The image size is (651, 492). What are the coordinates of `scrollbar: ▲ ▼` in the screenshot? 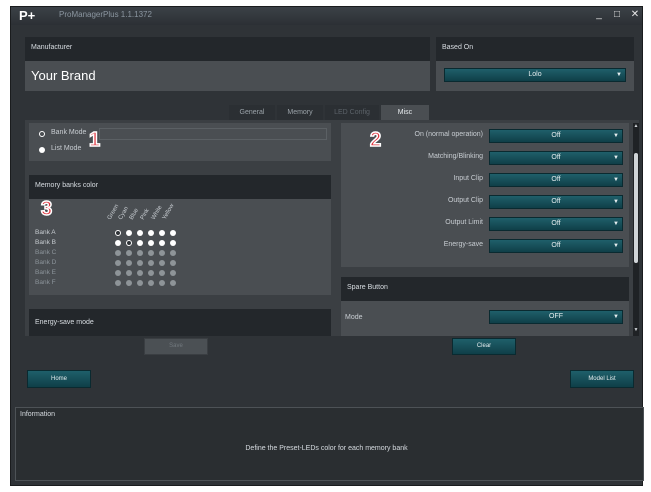 It's located at (636, 229).